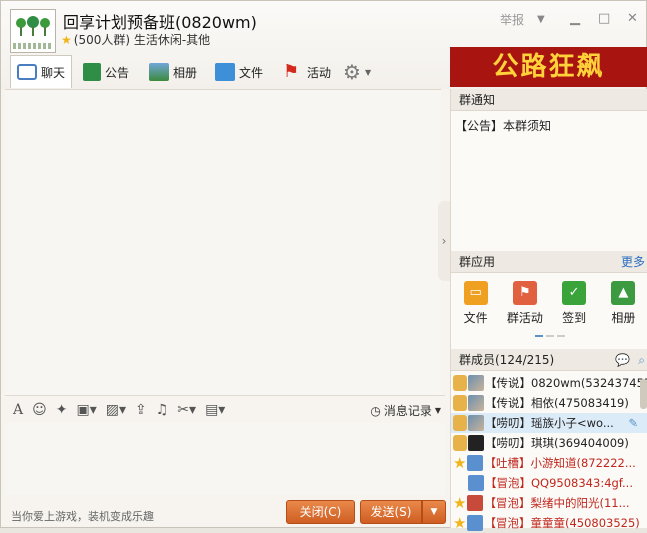  I want to click on app-files: ▭ 文件, so click(475, 311).